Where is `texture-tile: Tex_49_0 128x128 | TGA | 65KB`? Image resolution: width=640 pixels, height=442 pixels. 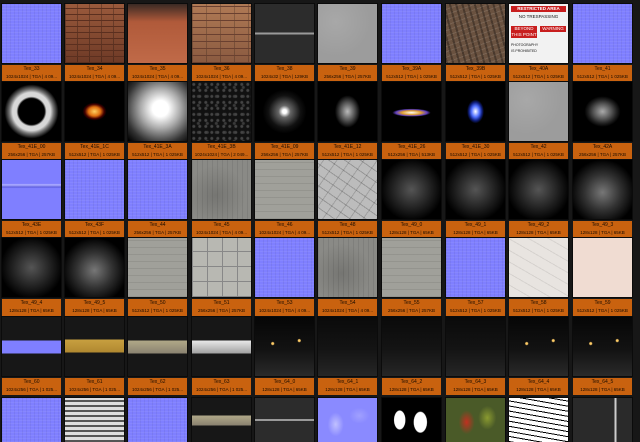 texture-tile: Tex_49_0 128x128 | TGA | 65KB is located at coordinates (411, 199).